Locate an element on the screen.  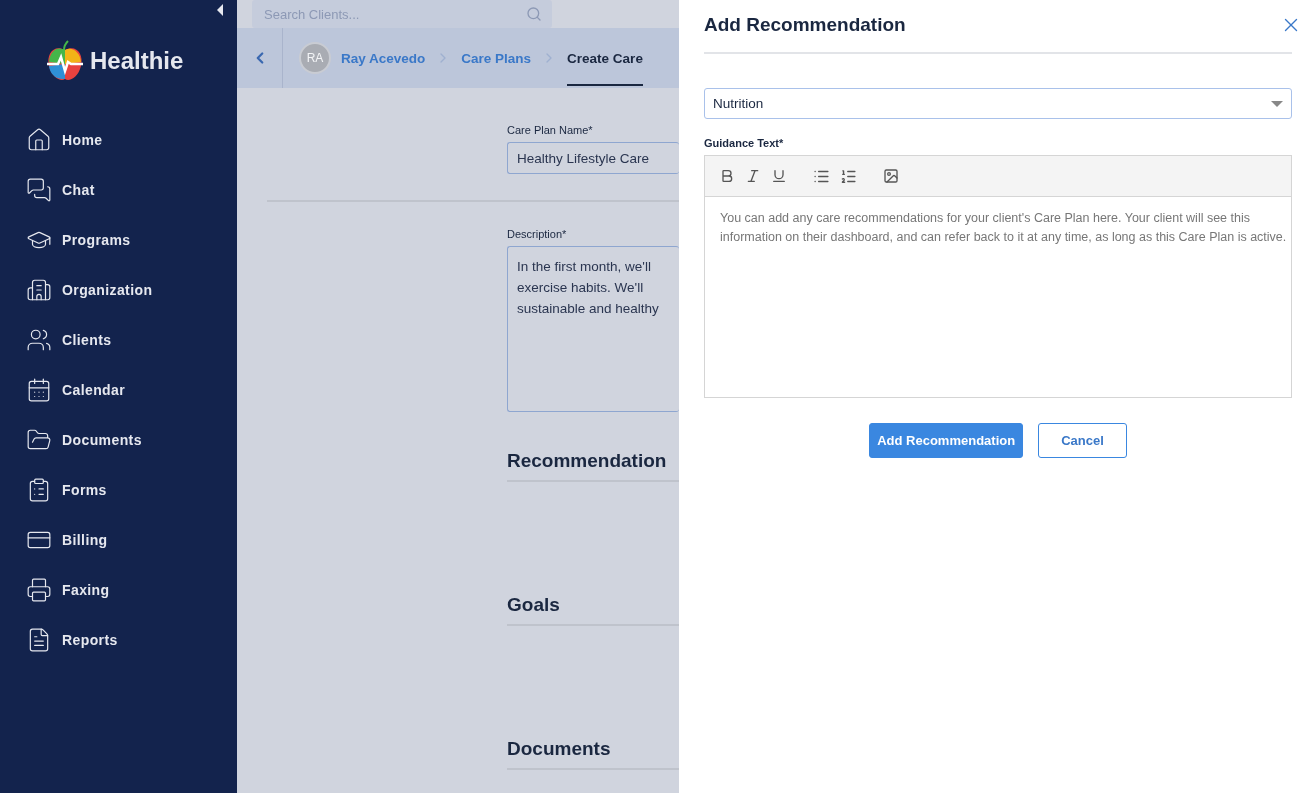
nav-item: Reports is located at coordinates (118, 640).